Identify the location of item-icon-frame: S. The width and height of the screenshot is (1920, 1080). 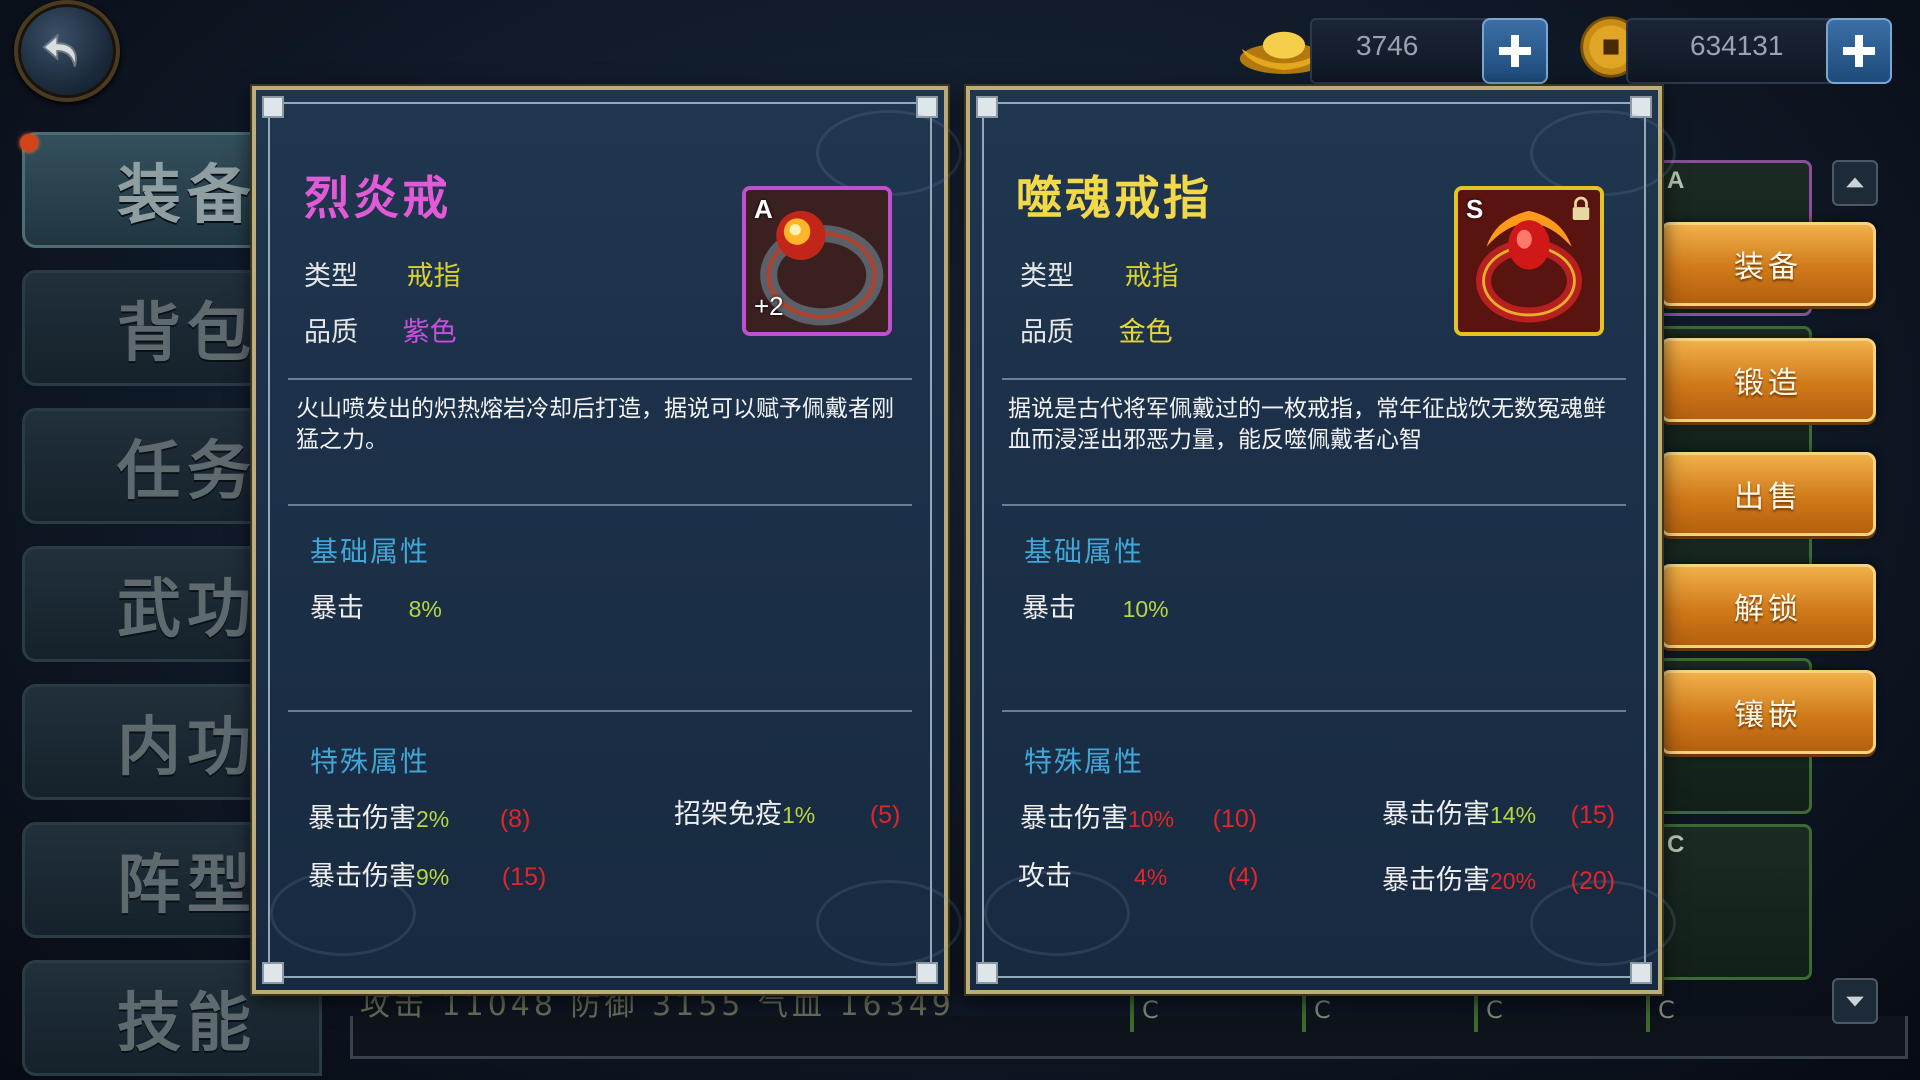
(1529, 261).